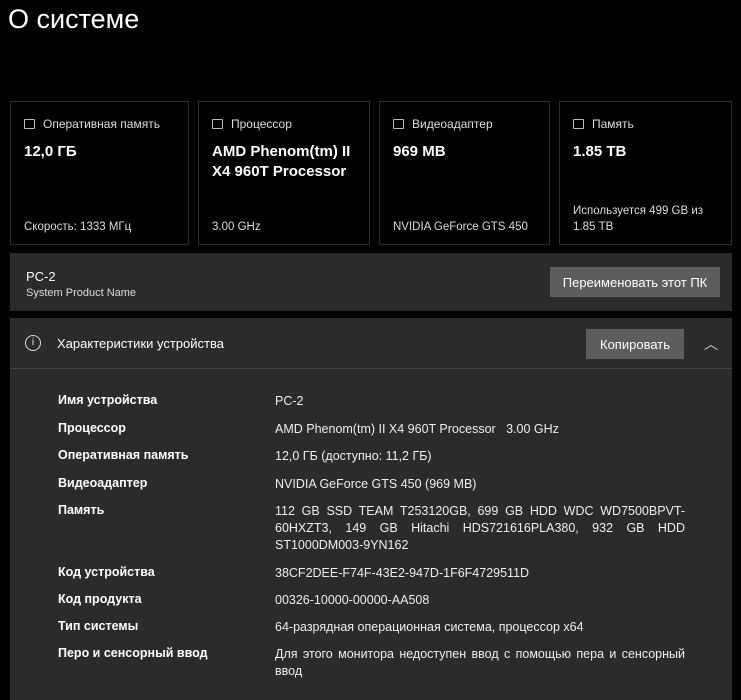 Image resolution: width=741 pixels, height=700 pixels. I want to click on card-sub: NVIDIA GeForce GTS 450, so click(460, 227).